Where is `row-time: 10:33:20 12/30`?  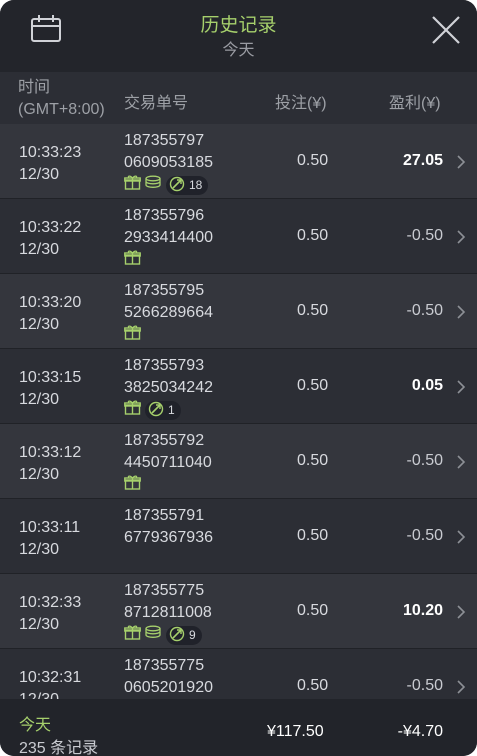 row-time: 10:33:20 12/30 is located at coordinates (50, 314).